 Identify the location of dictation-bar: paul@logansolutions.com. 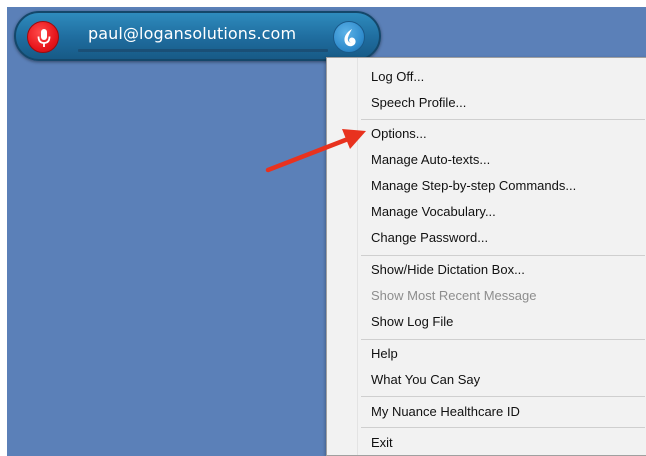
(197, 36).